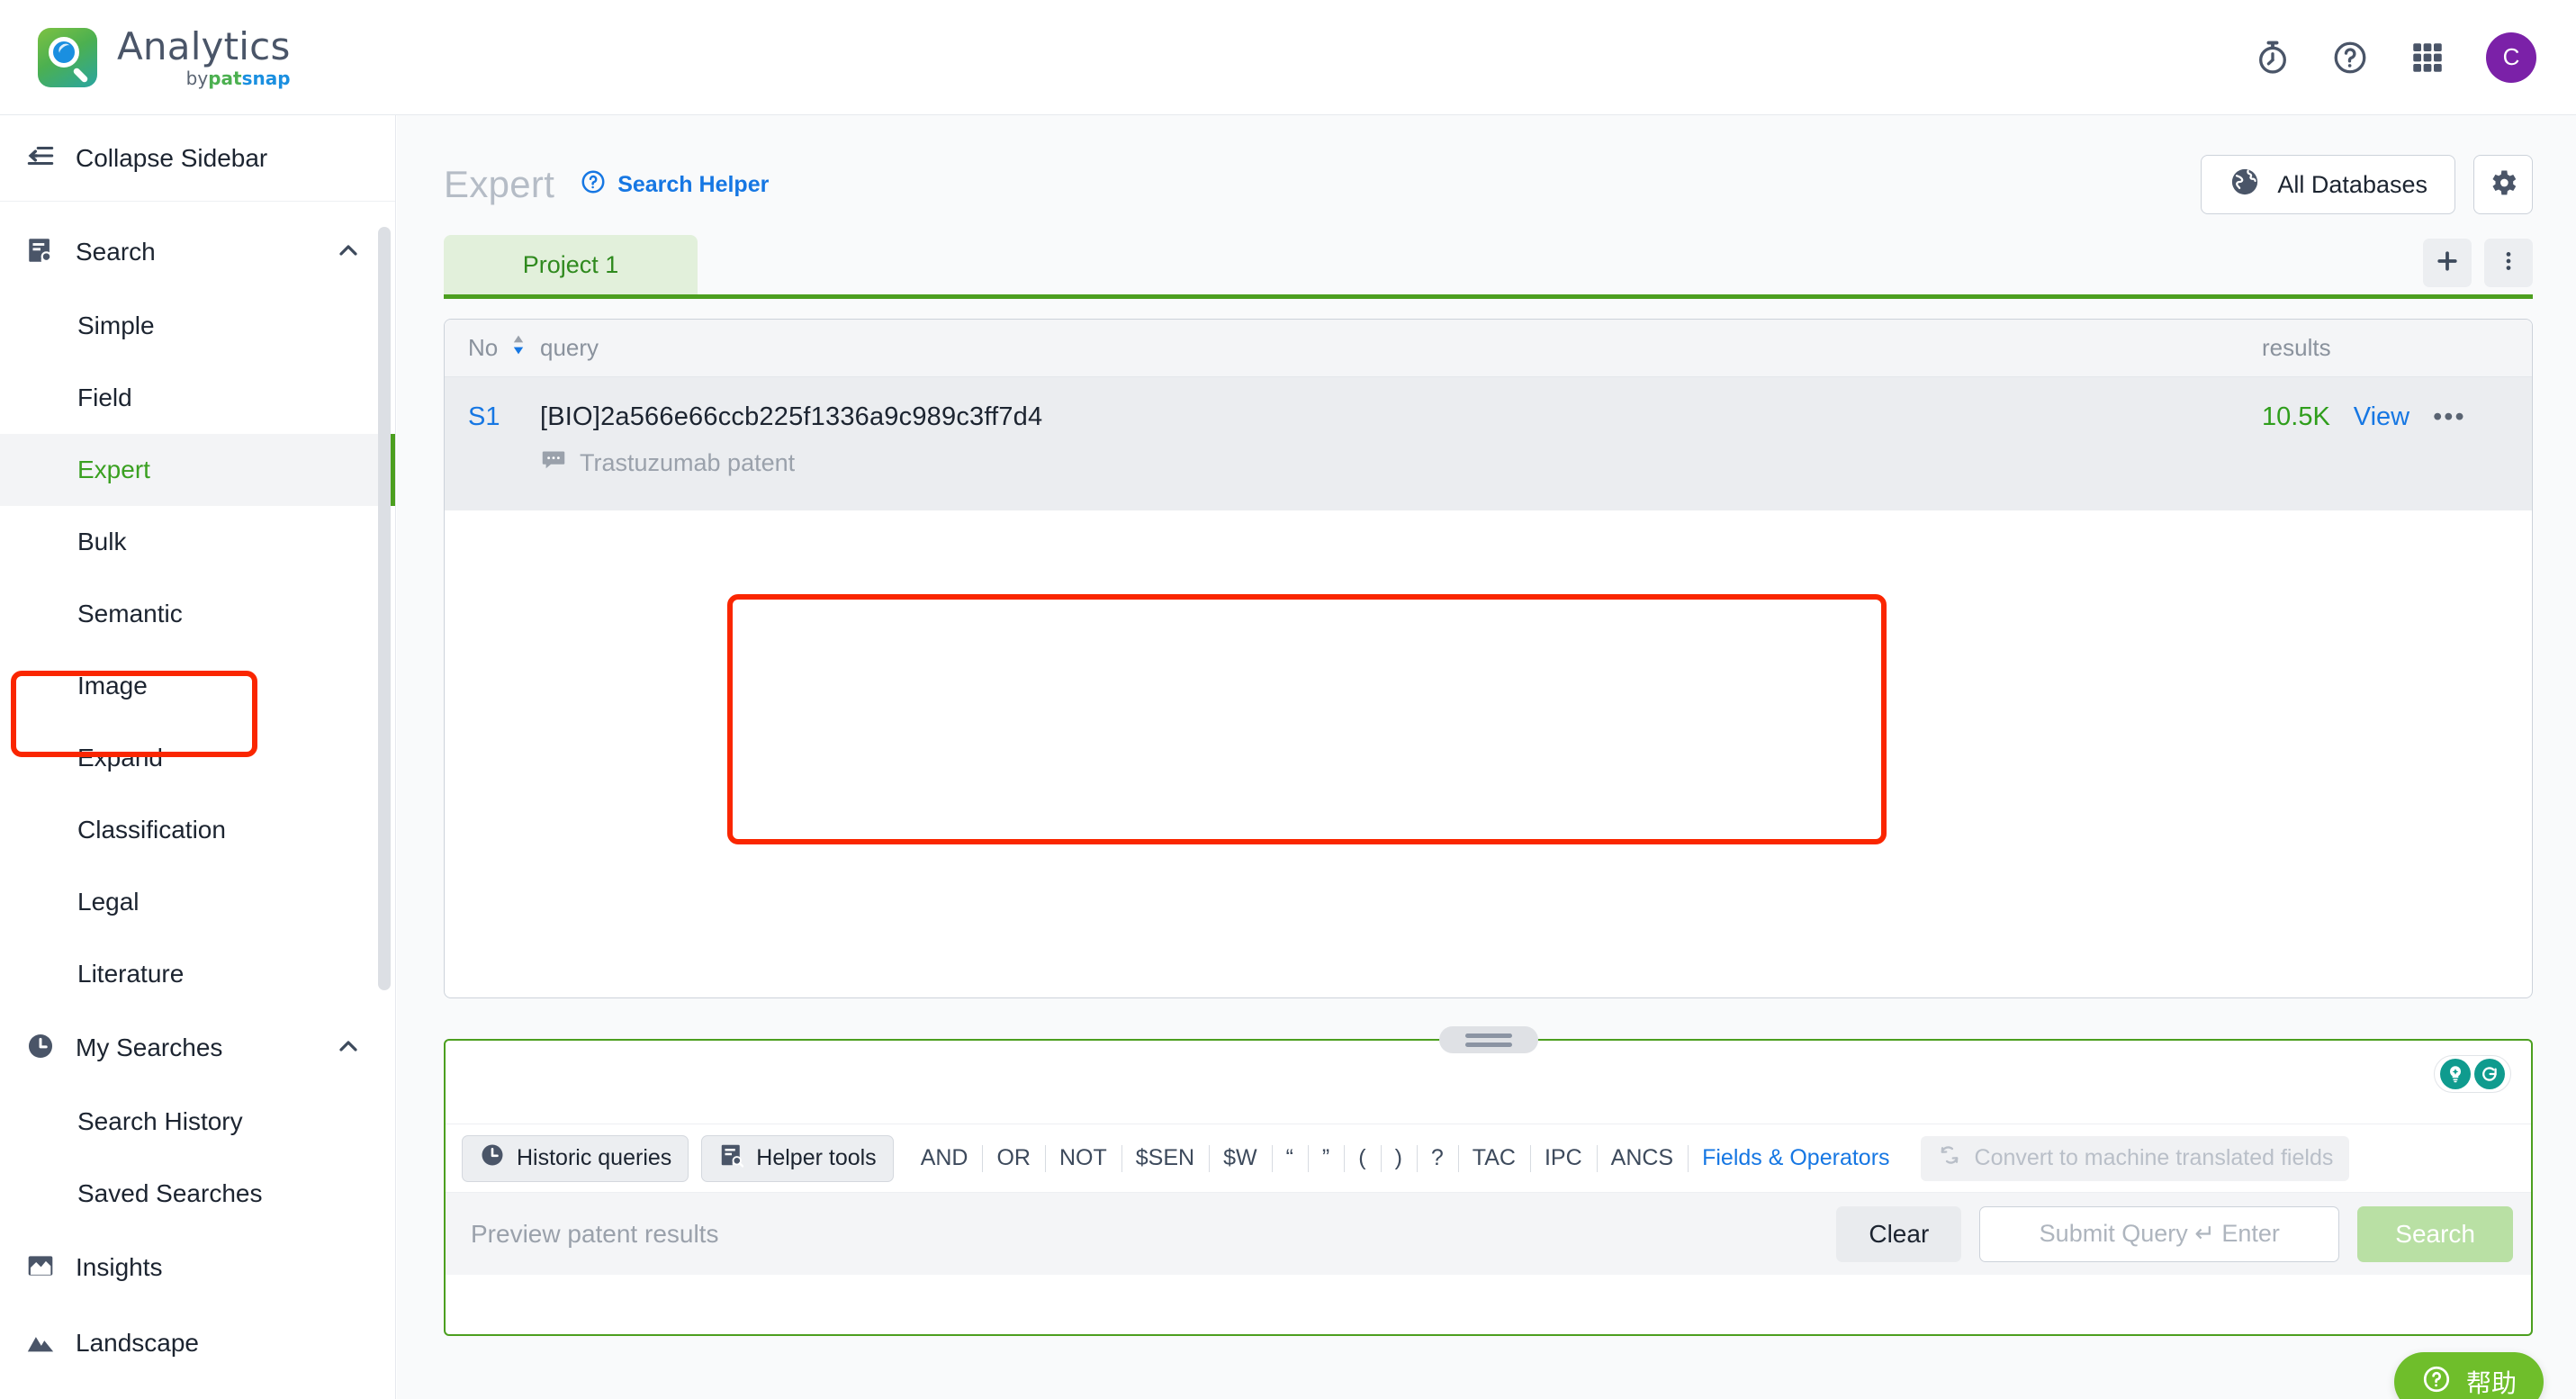 The height and width of the screenshot is (1399, 2576). What do you see at coordinates (197, 902) in the screenshot?
I see `sidebar-item-legal: Legal` at bounding box center [197, 902].